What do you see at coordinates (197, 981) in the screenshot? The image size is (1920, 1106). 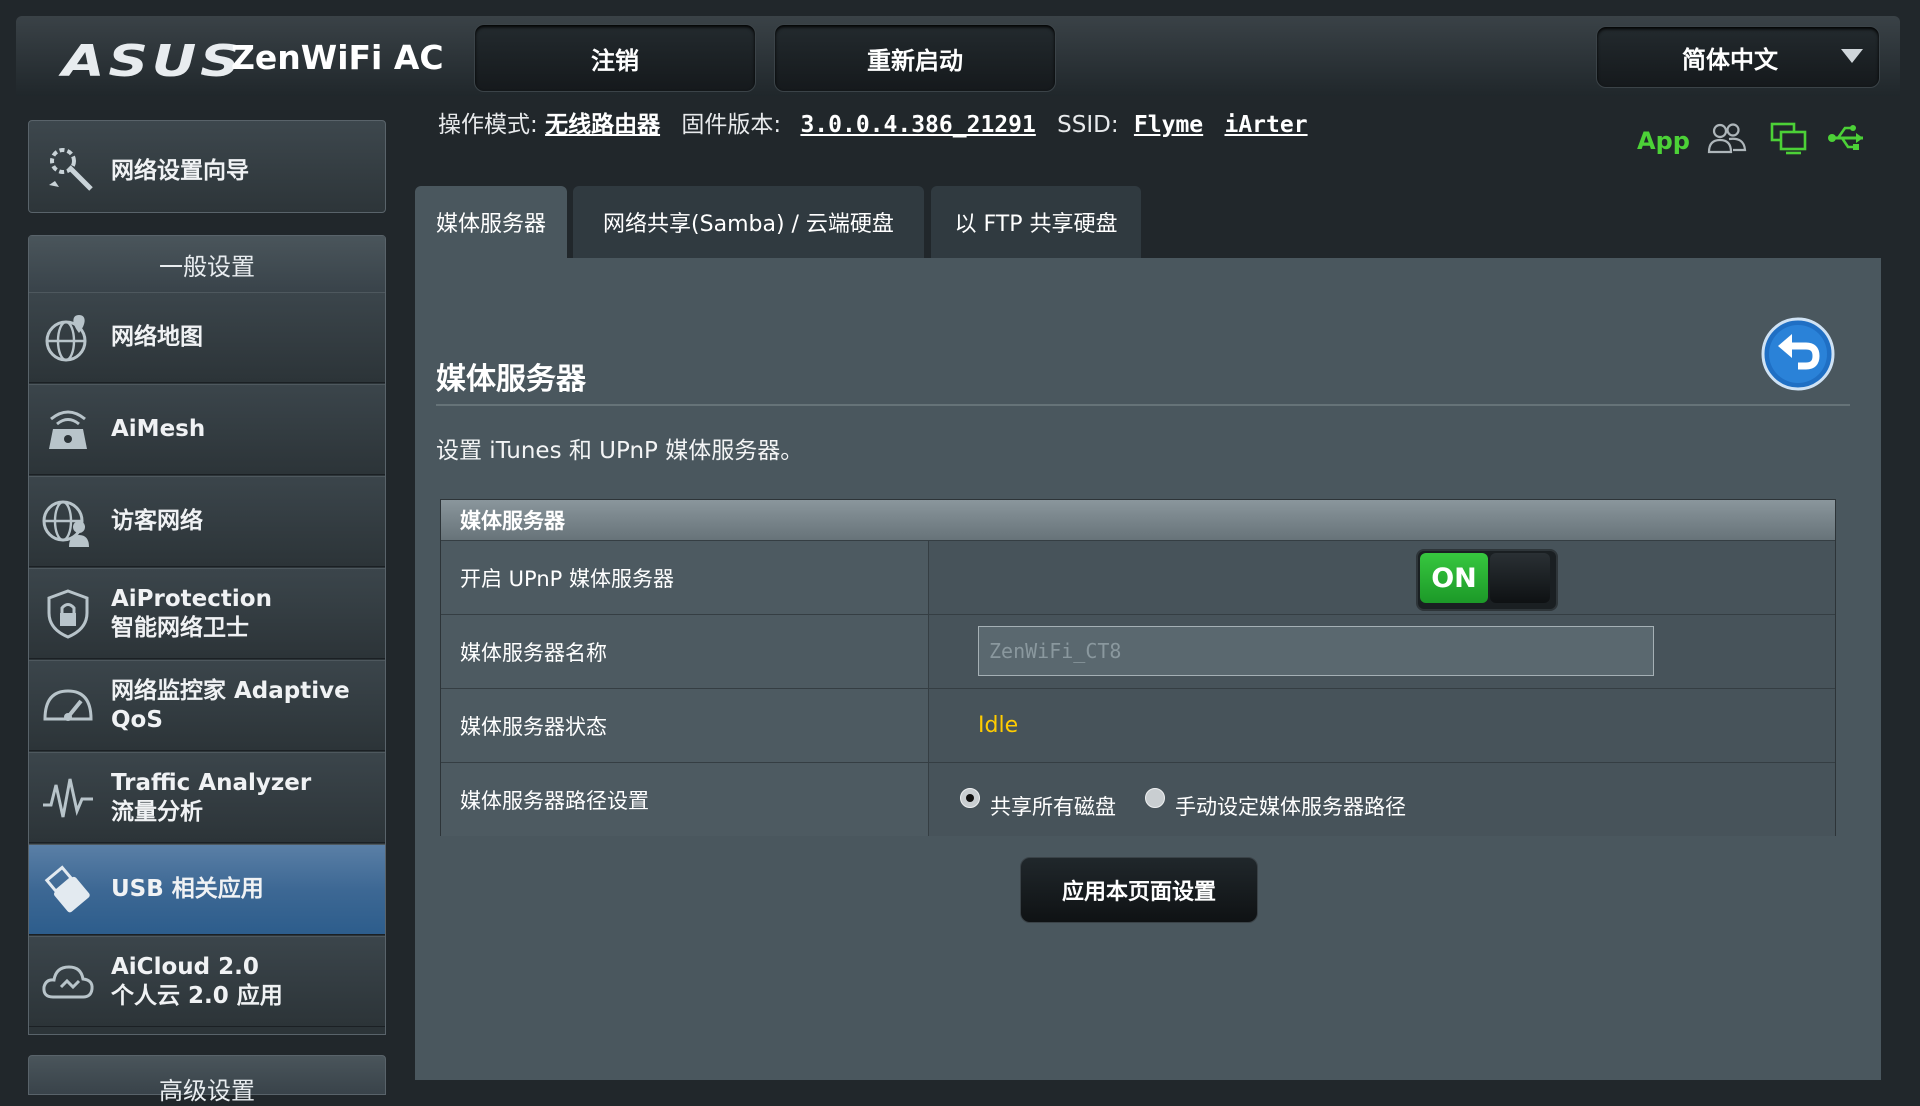 I see `sidebar-item-label: AiCloud 2.0 个人云 2.0 应用` at bounding box center [197, 981].